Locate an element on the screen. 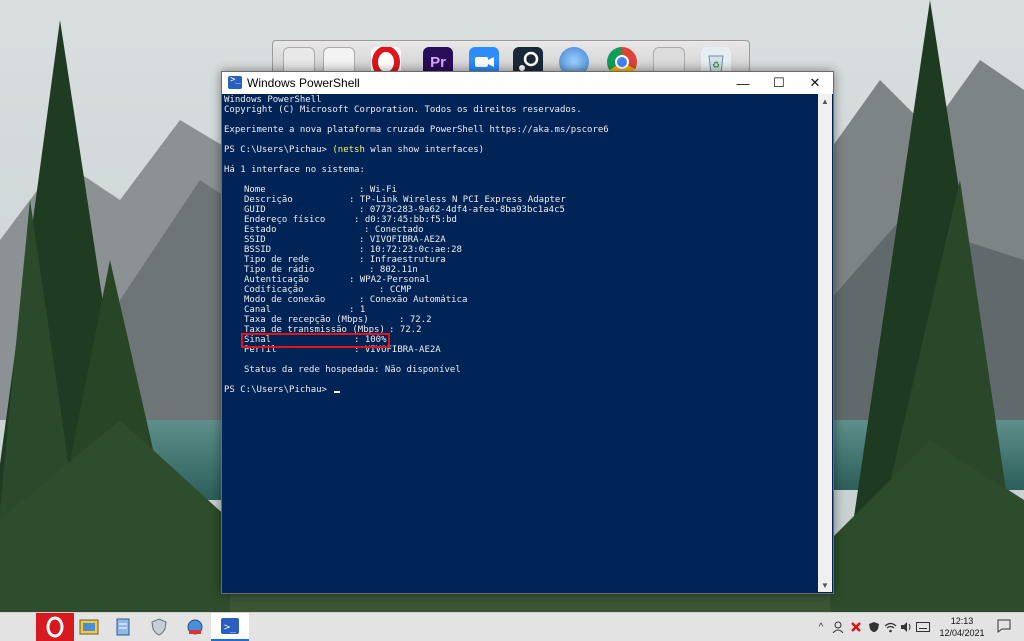 The height and width of the screenshot is (641, 1024). security-icon is located at coordinates (159, 627).